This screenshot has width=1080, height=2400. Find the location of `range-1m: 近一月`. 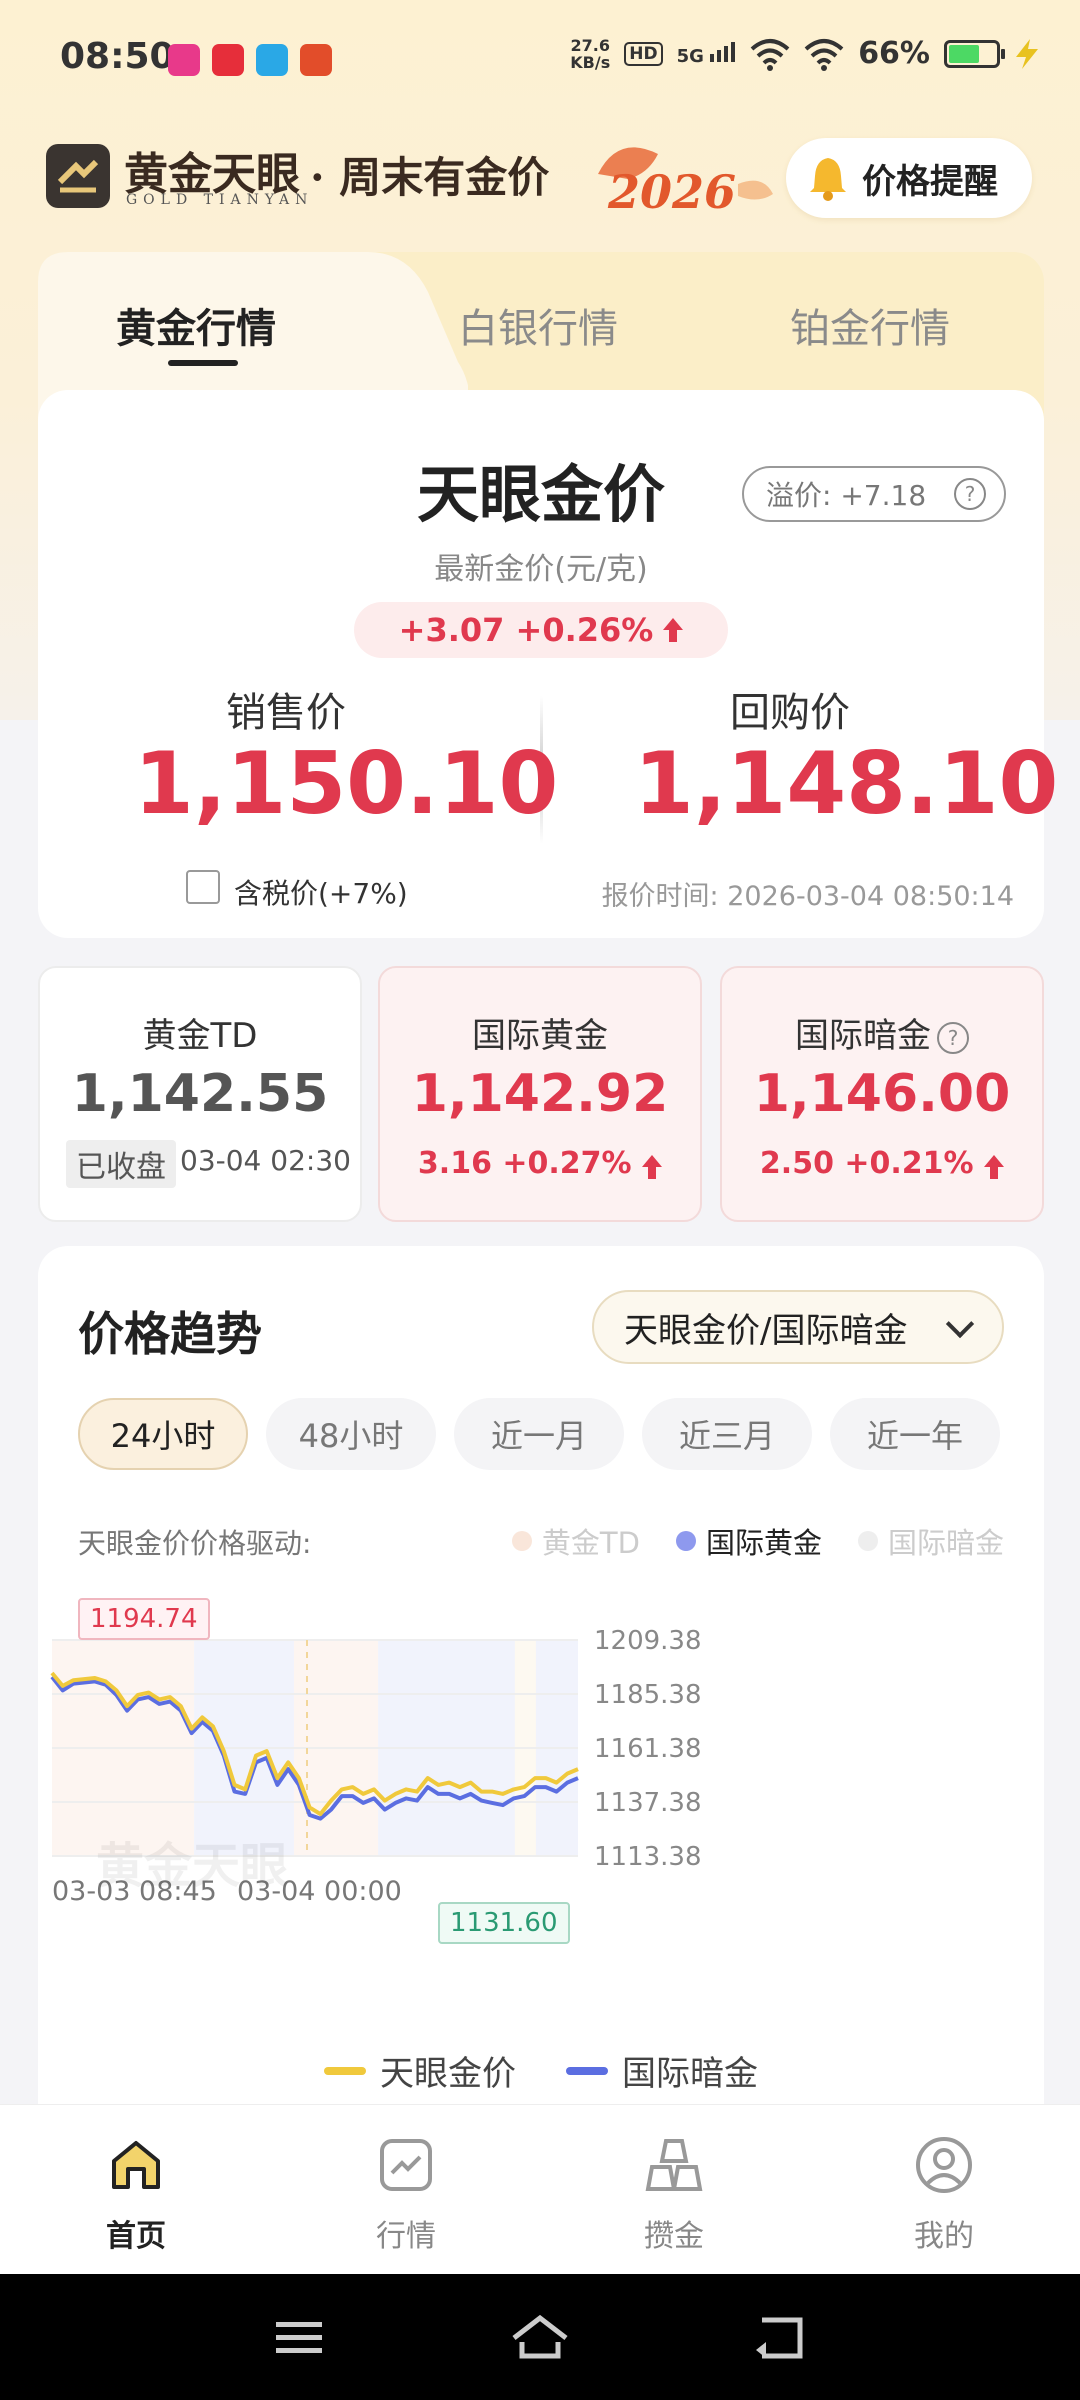

range-1m: 近一月 is located at coordinates (539, 1434).